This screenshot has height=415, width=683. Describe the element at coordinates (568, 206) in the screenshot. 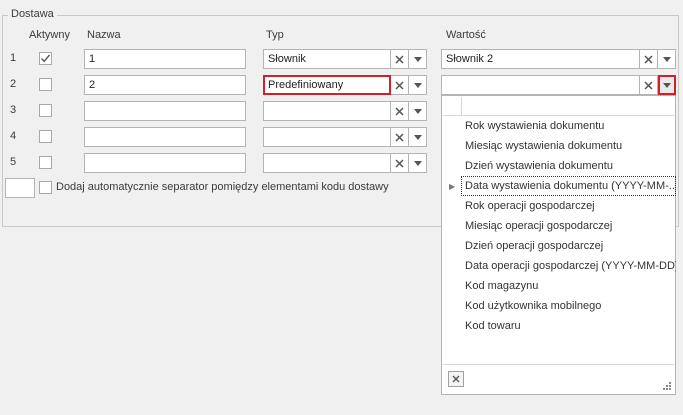

I see `dropdown-item: Rok operacji gospodarczej` at that location.